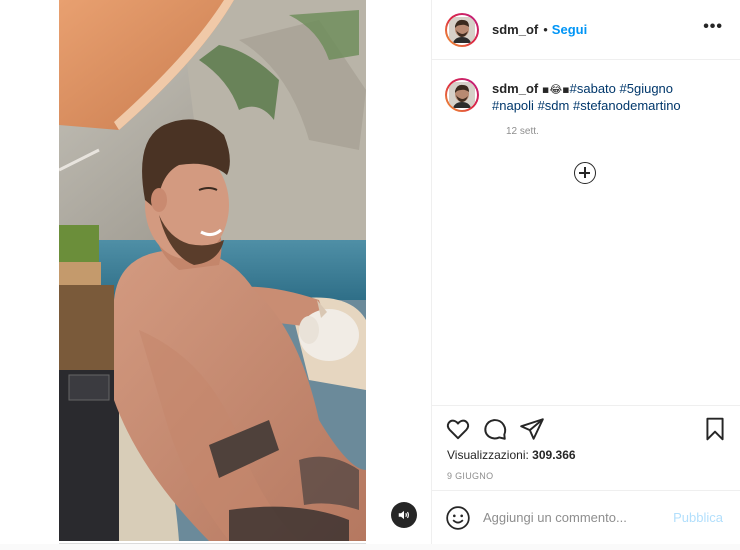 This screenshot has height=550, width=740. I want to click on post-header: sdm_of • Segui •••, so click(586, 30).